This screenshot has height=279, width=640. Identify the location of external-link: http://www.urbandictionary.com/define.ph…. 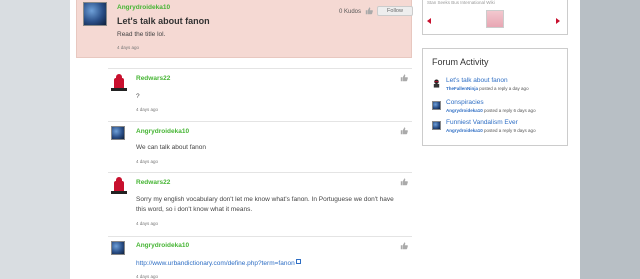
(215, 263).